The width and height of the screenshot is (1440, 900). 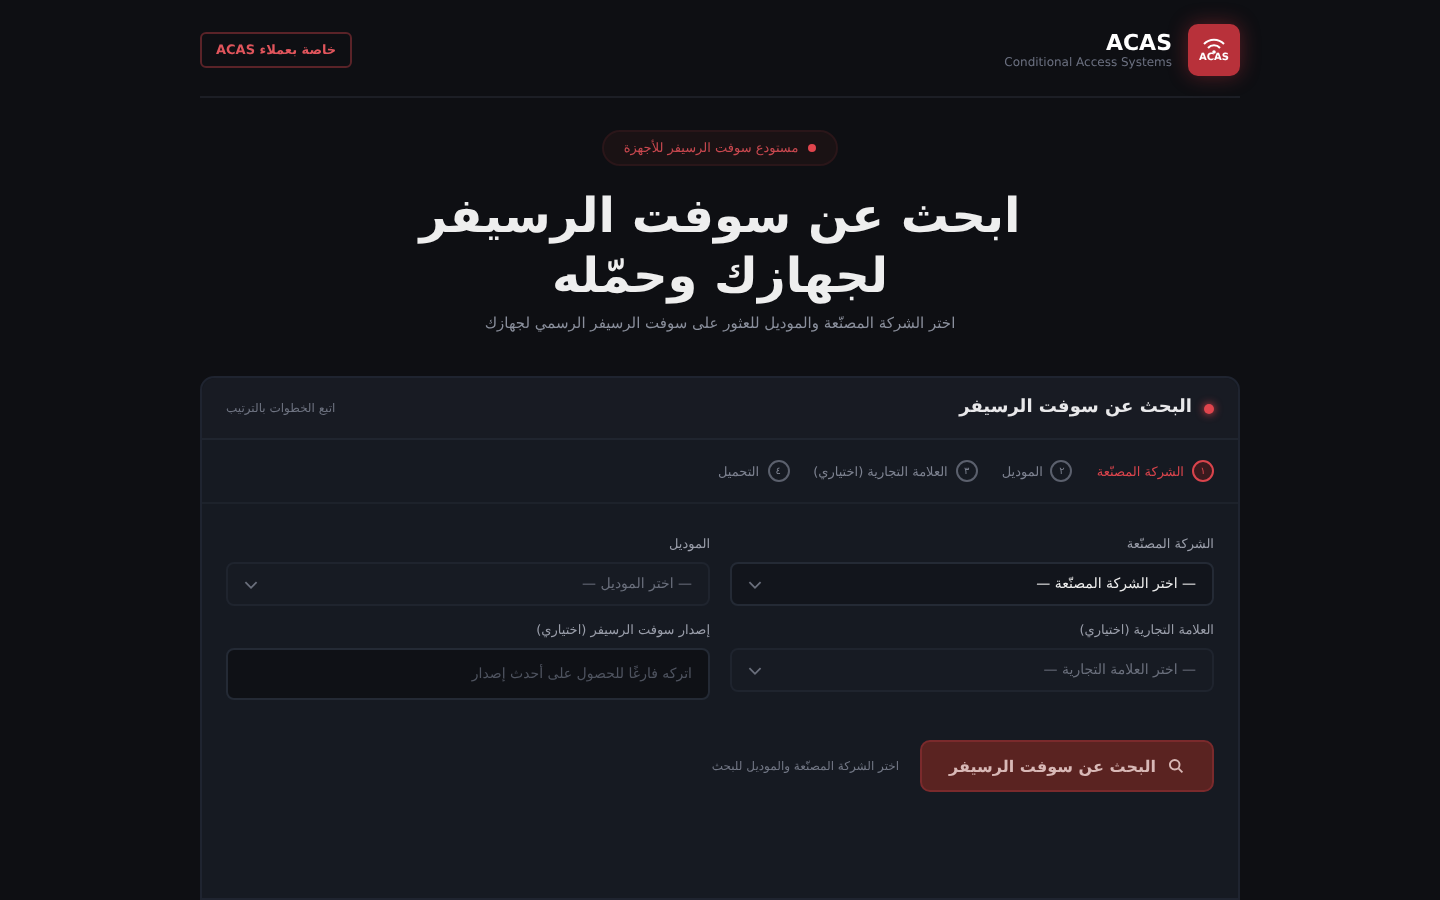 What do you see at coordinates (1138, 43) in the screenshot?
I see `brand-name: ACAS` at bounding box center [1138, 43].